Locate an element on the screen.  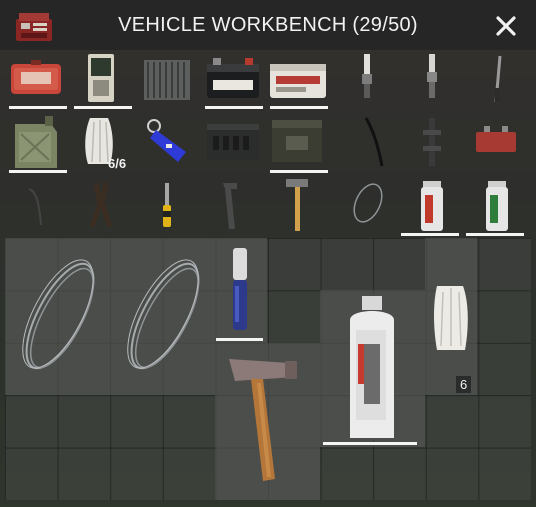
container-header: VEHICLE WORKBENCH (29/50) is located at coordinates (268, 25).